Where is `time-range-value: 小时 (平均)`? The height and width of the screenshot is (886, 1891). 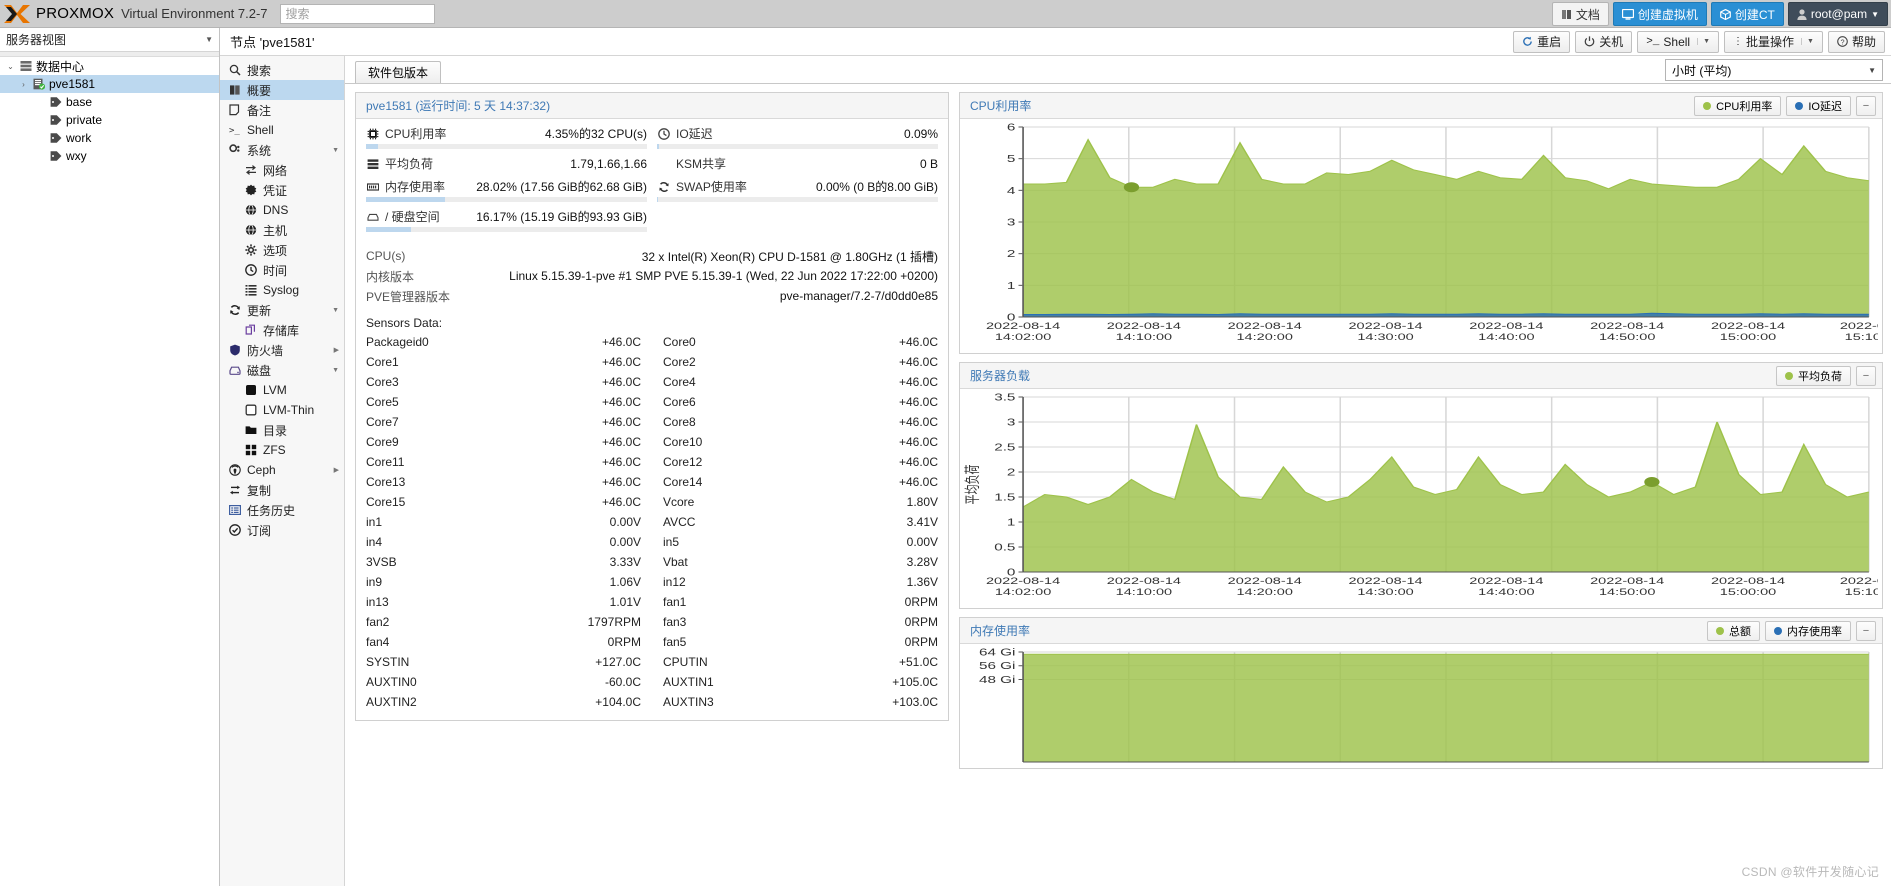 time-range-value: 小时 (平均) is located at coordinates (1702, 70).